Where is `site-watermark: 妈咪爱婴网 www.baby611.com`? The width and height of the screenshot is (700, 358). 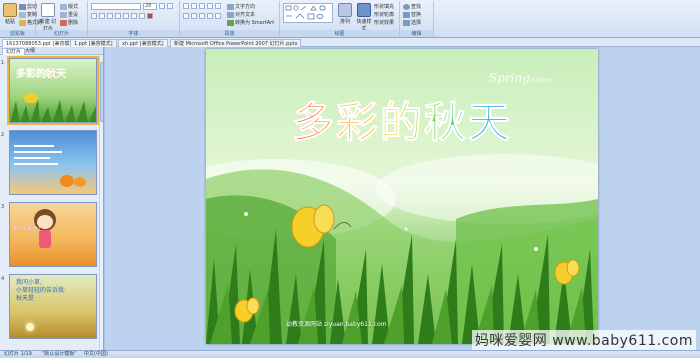 site-watermark: 妈咪爱婴网 www.baby611.com is located at coordinates (583, 340).